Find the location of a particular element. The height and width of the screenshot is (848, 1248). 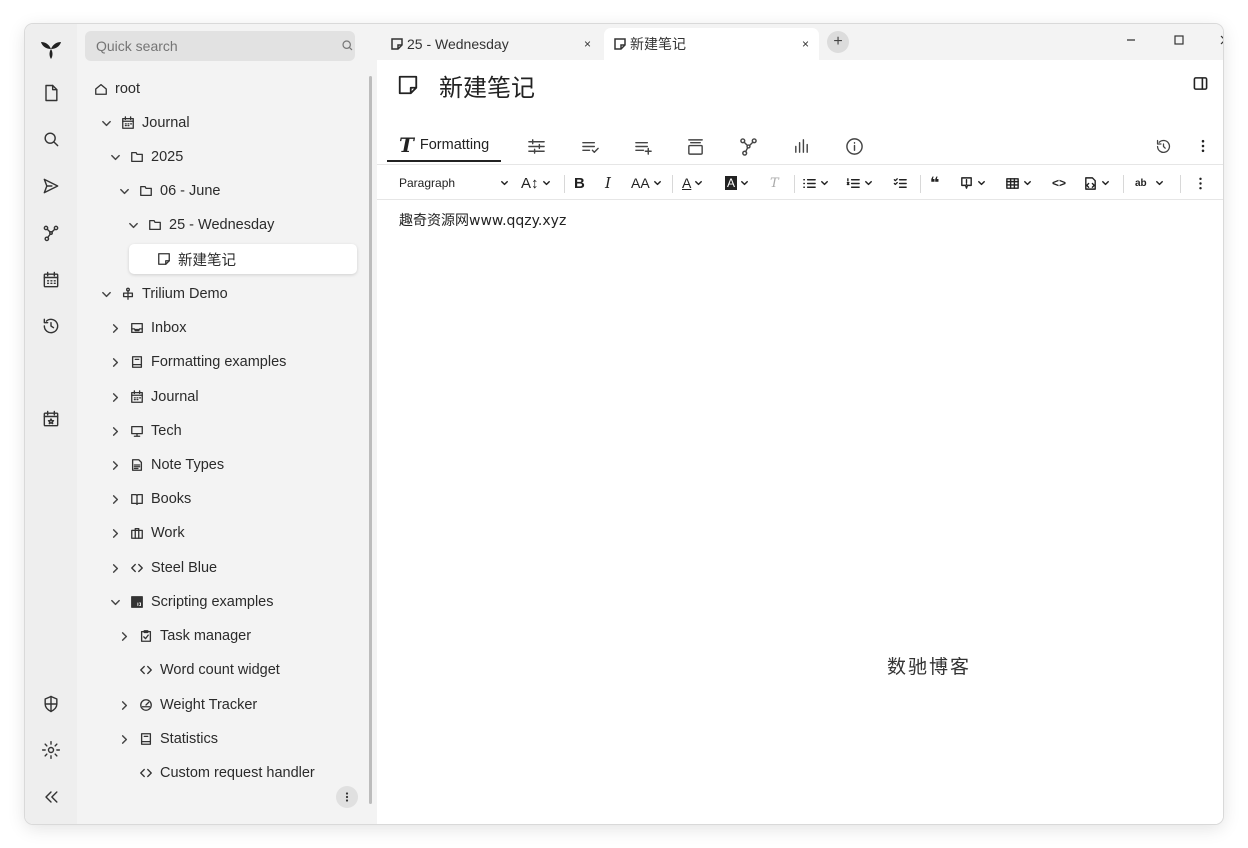

tree-item-label: Custom request handler is located at coordinates (237, 773).